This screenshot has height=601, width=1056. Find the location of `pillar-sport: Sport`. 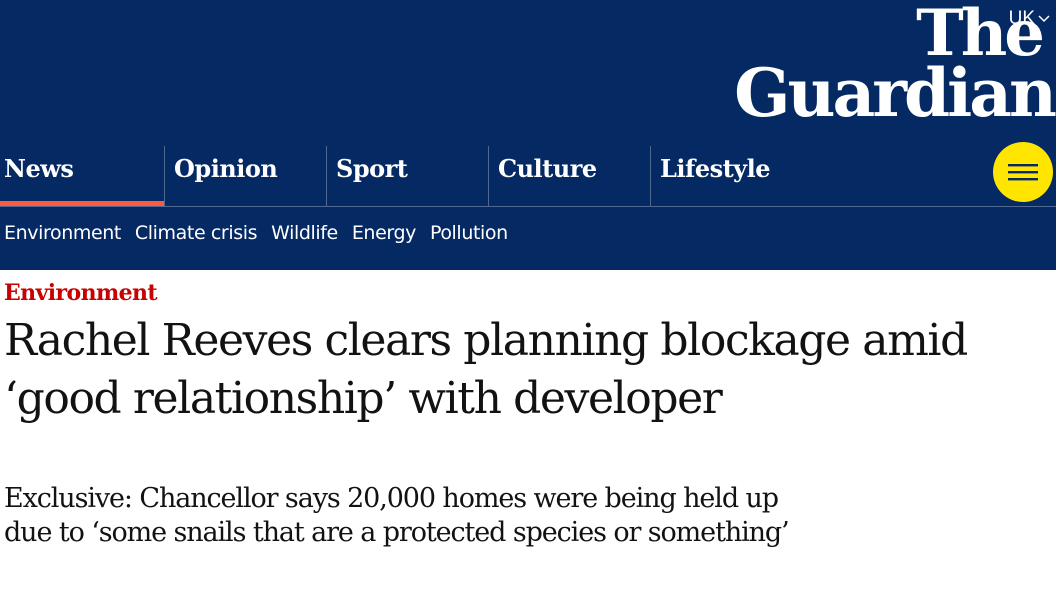

pillar-sport: Sport is located at coordinates (407, 176).